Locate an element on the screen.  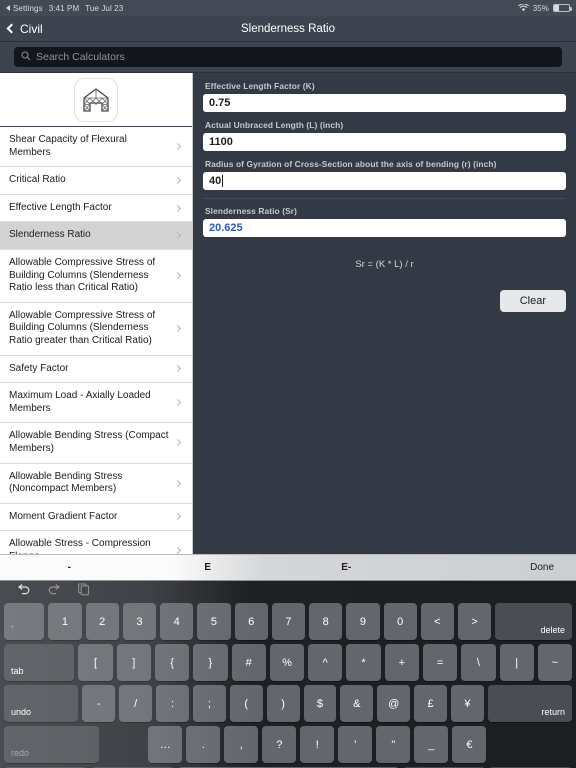
key-]: ] is located at coordinates (133, 662).